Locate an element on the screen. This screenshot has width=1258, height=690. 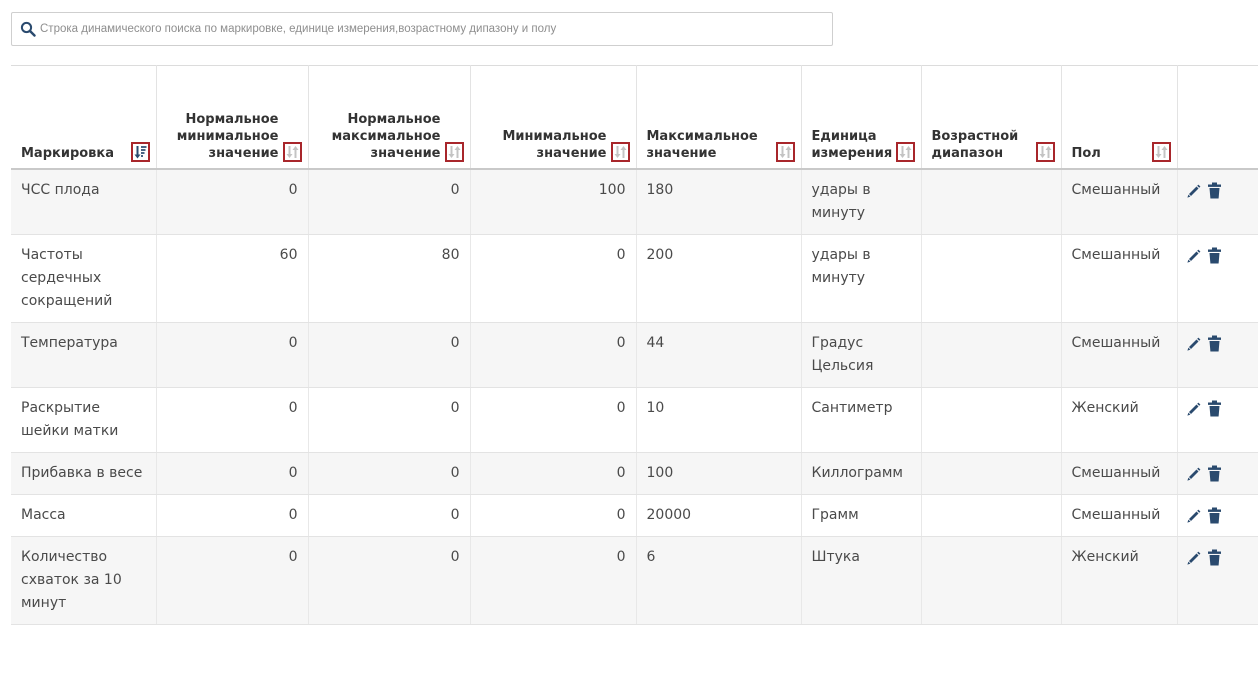
cell-marking: Частоты сердечных сокращений is located at coordinates (84, 278).